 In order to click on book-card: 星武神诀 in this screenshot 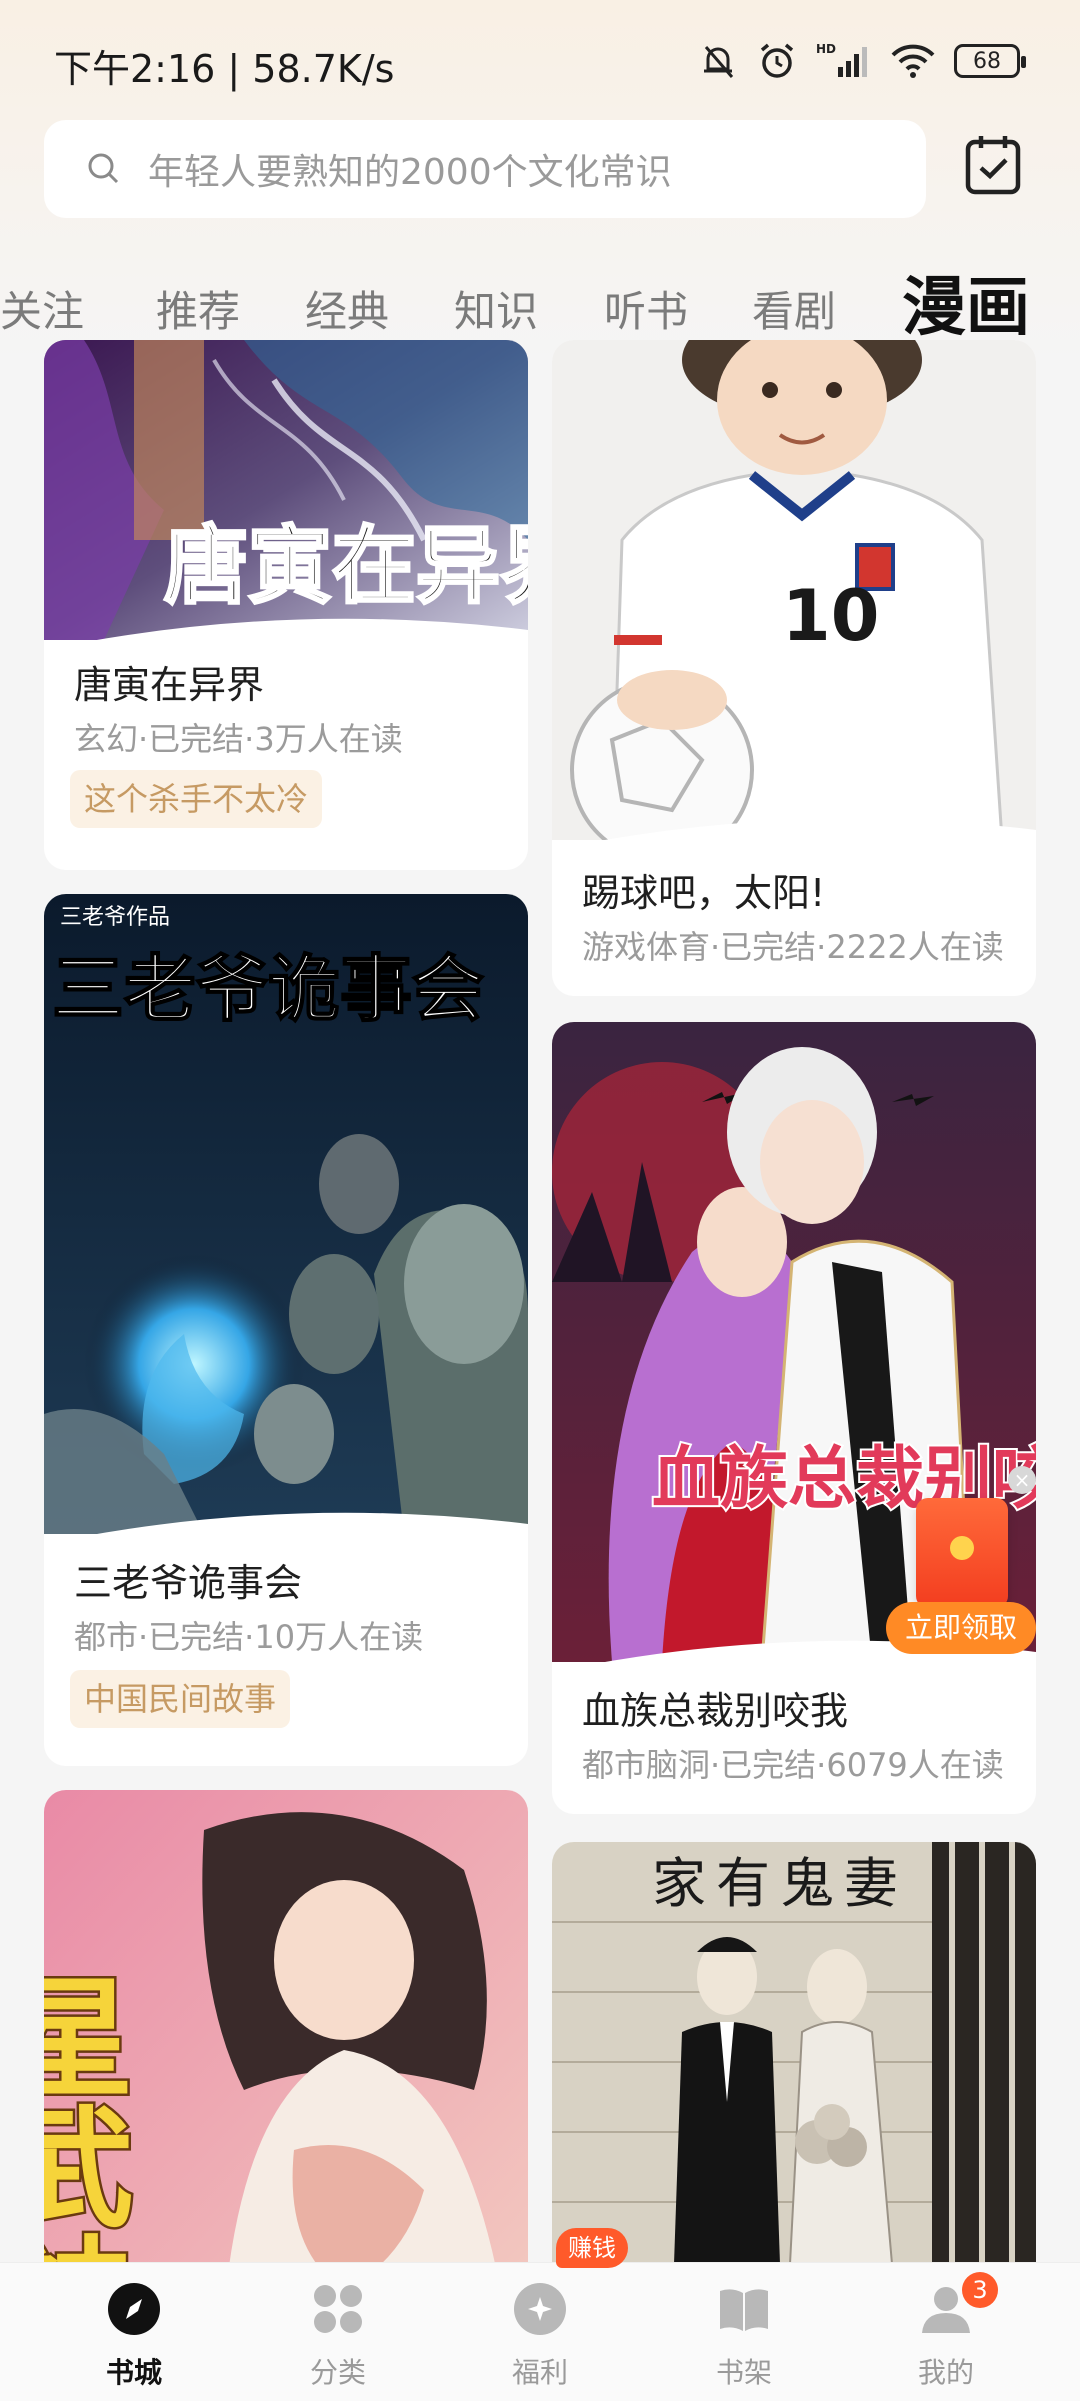, I will do `click(286, 2050)`.